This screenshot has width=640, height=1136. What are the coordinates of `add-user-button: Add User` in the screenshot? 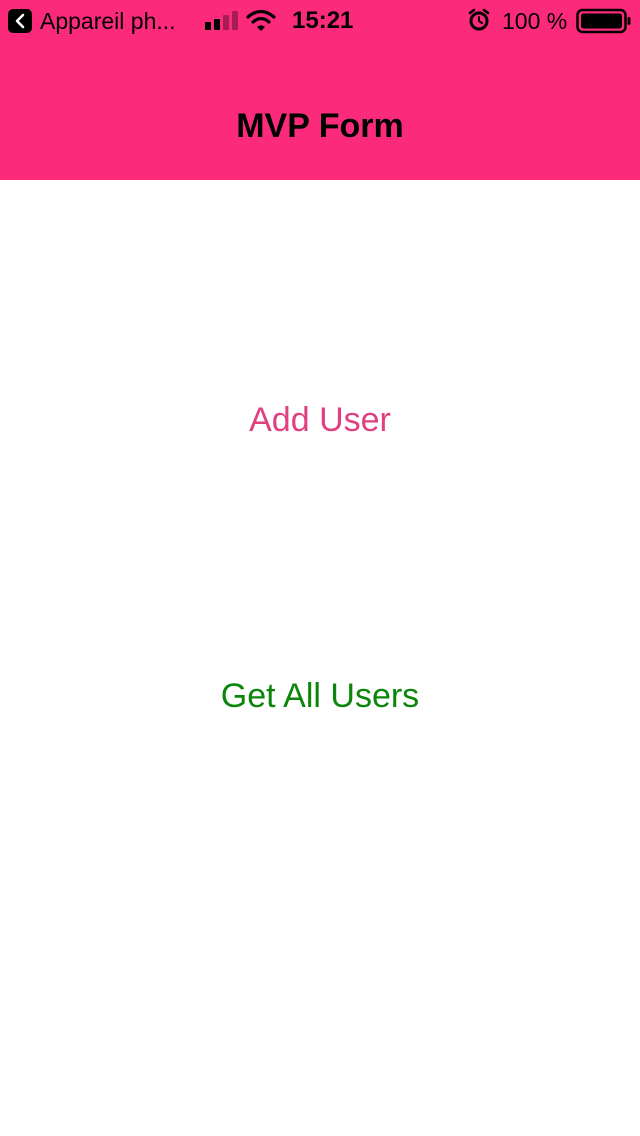 It's located at (320, 420).